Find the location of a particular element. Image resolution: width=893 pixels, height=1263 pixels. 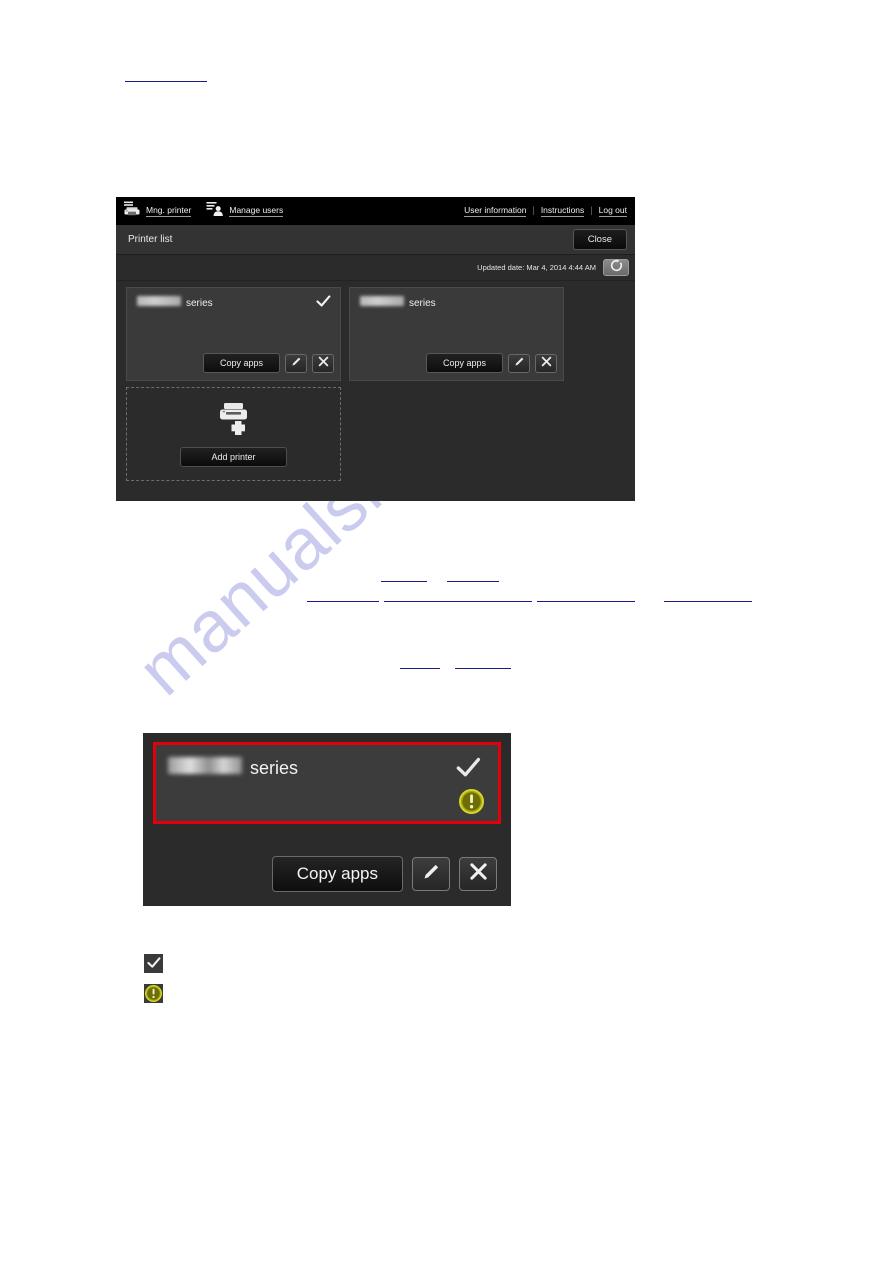

toolbar-item-manage-users: Manage users is located at coordinates (244, 211).